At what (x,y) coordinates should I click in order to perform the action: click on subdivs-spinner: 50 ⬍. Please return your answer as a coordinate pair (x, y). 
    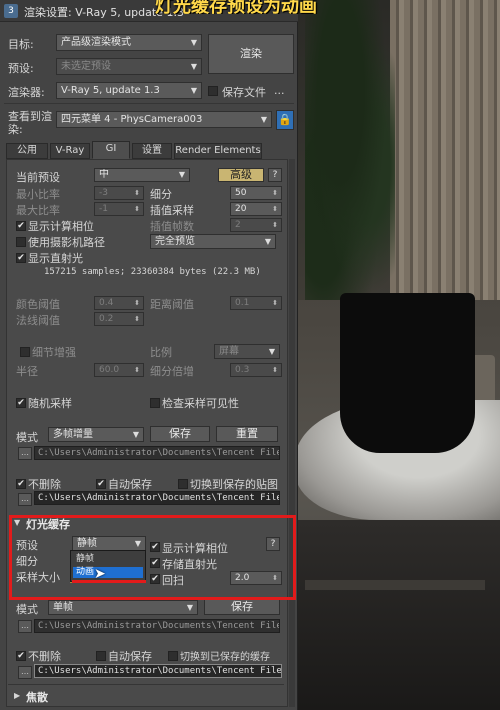
    Looking at the image, I should click on (256, 193).